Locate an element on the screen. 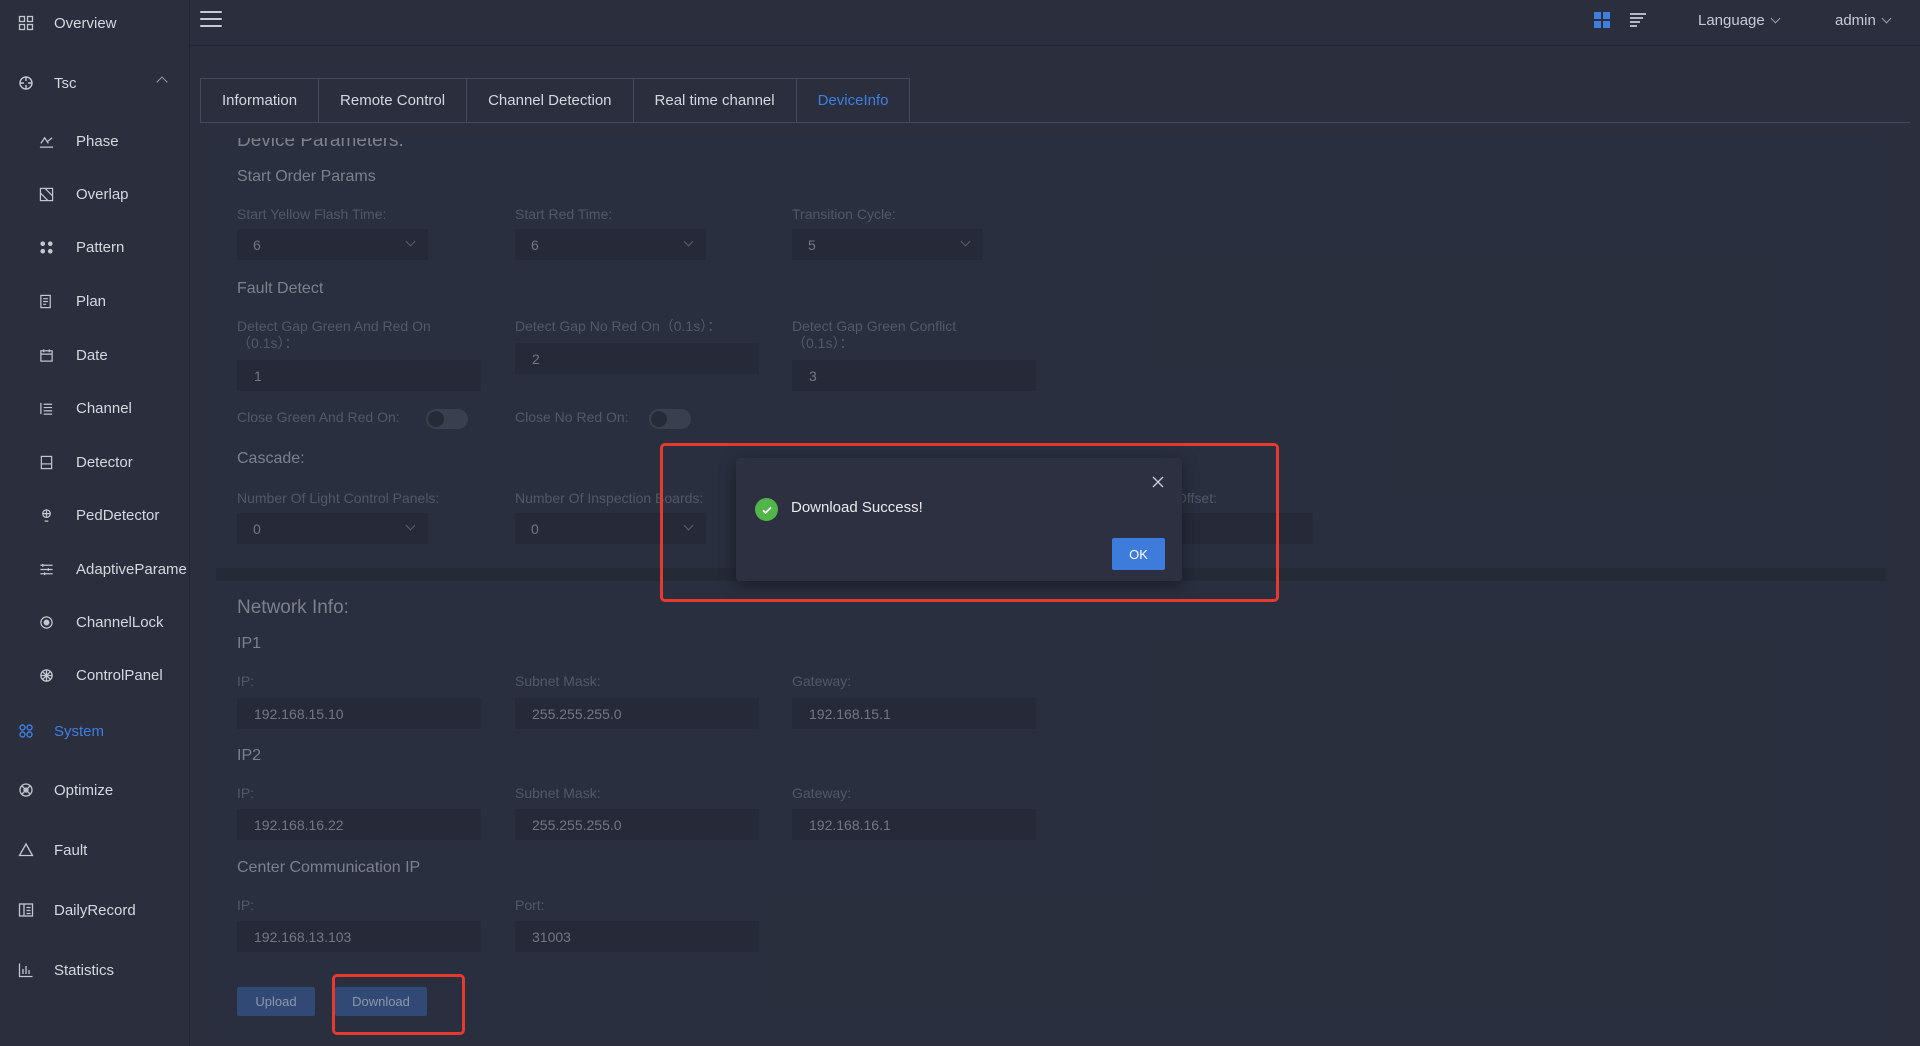  ip2-mask-input: 255.255.255.0 is located at coordinates (637, 824).